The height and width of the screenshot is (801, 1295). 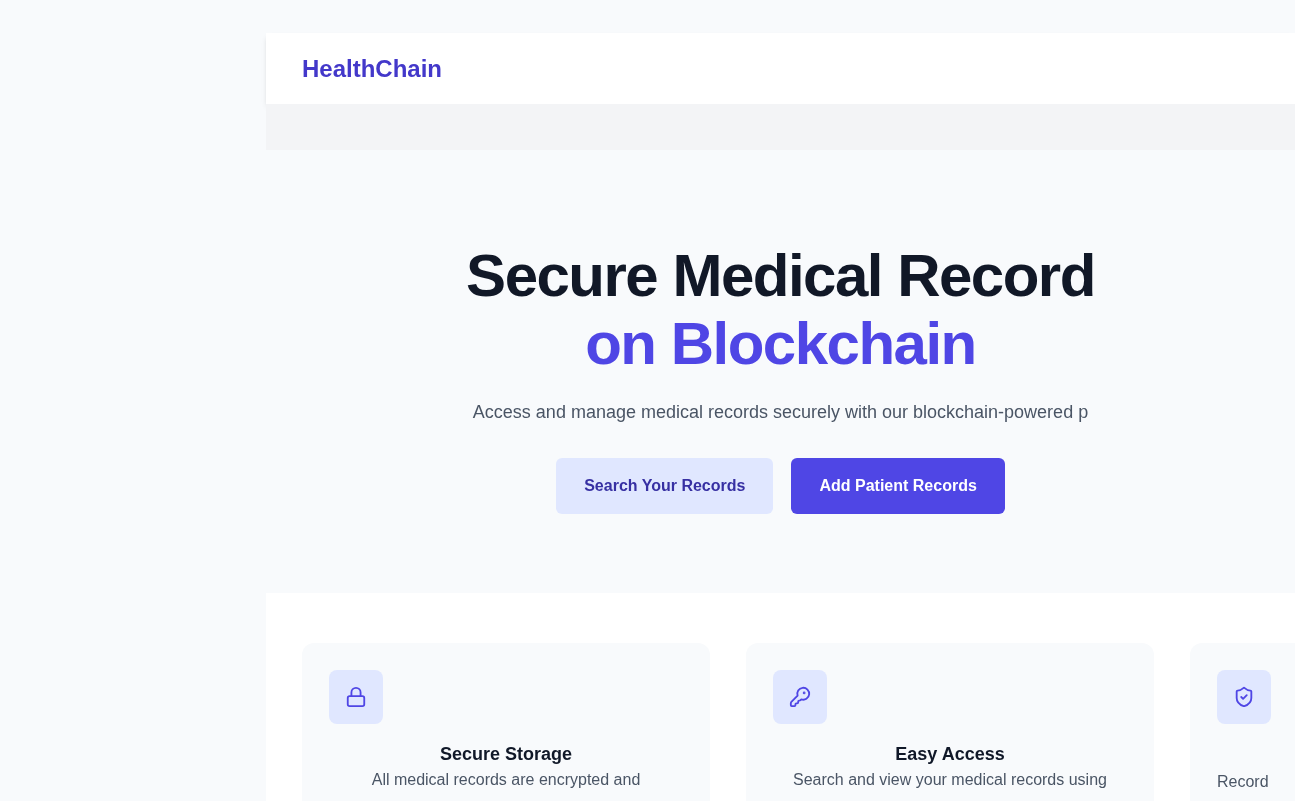 What do you see at coordinates (780, 276) in the screenshot?
I see `hero-title: Secure Medical Record` at bounding box center [780, 276].